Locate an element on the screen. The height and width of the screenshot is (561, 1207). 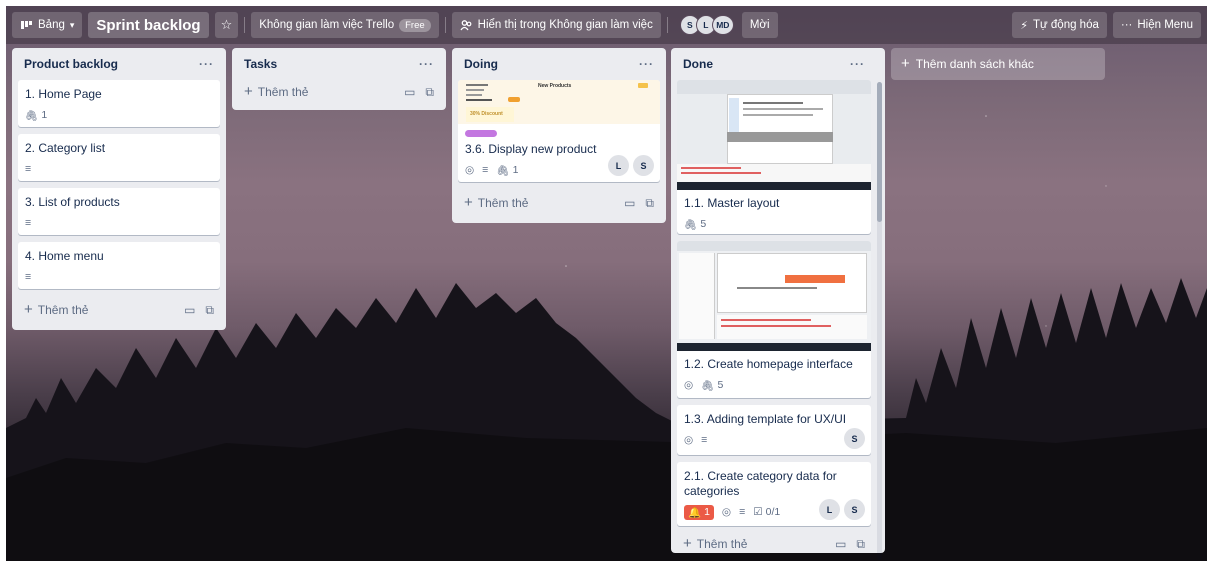
automation-button: ⚡ Tự động hóa is located at coordinates (1059, 25).